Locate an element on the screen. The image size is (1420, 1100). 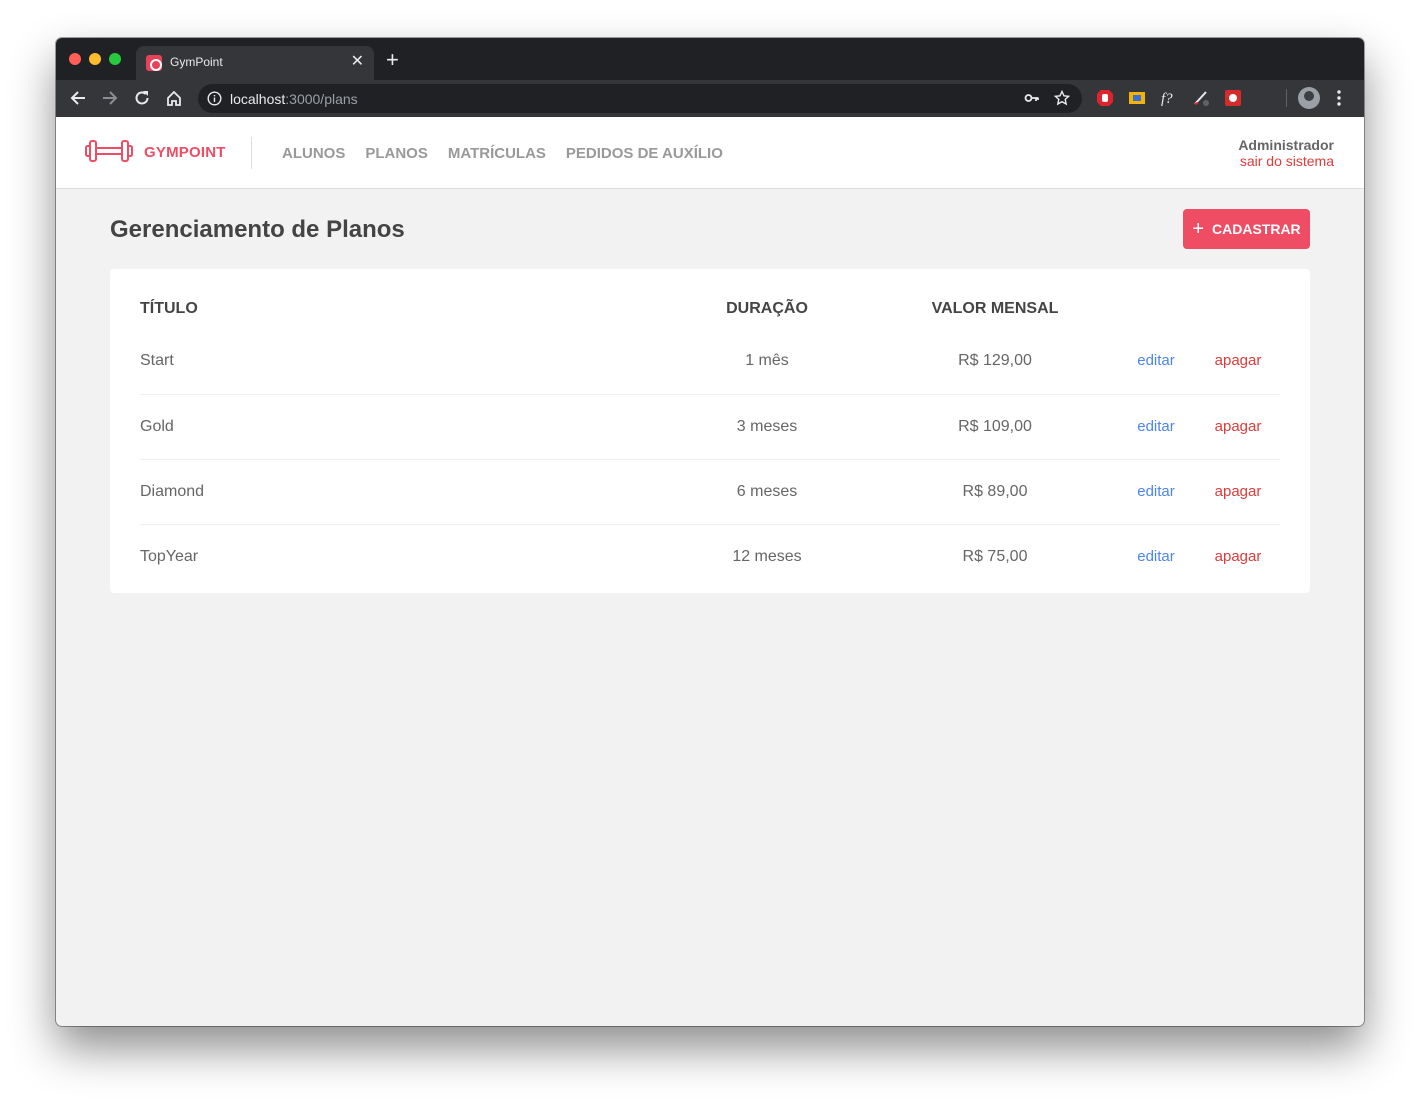
header-delete-spacer is located at coordinates (1238, 309).